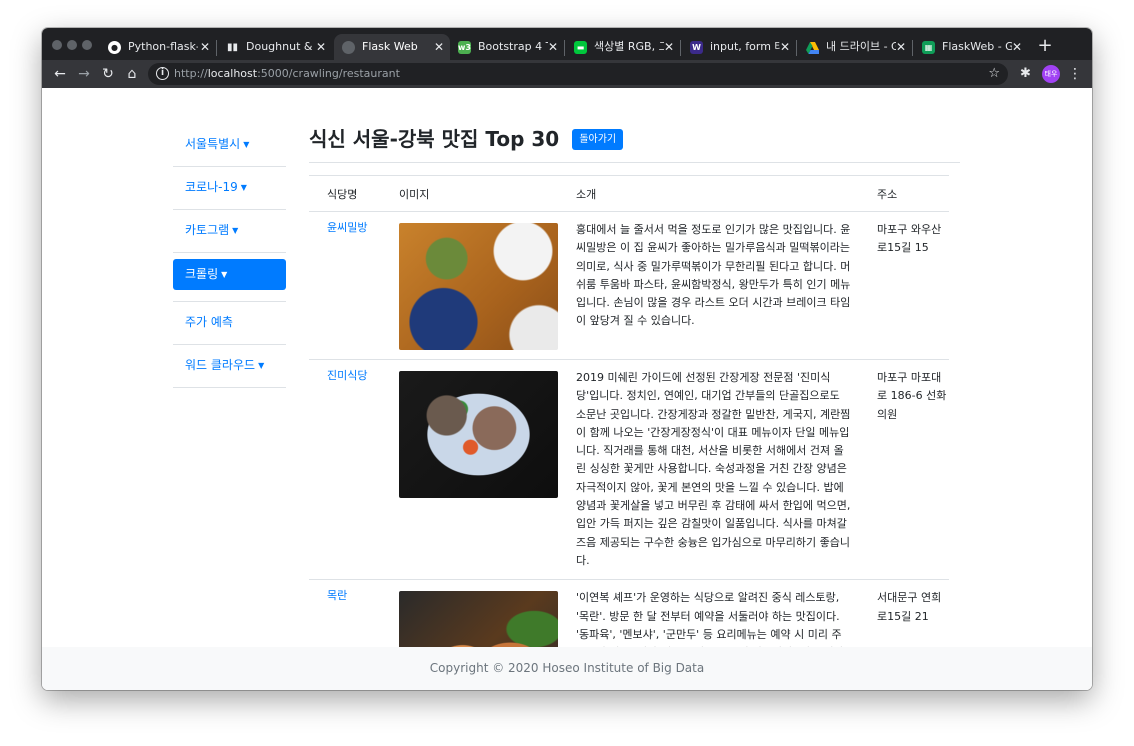 Image resolution: width=1134 pixels, height=746 pixels. What do you see at coordinates (229, 274) in the screenshot?
I see `sidebar-item-crawling: 크롤링 ▼` at bounding box center [229, 274].